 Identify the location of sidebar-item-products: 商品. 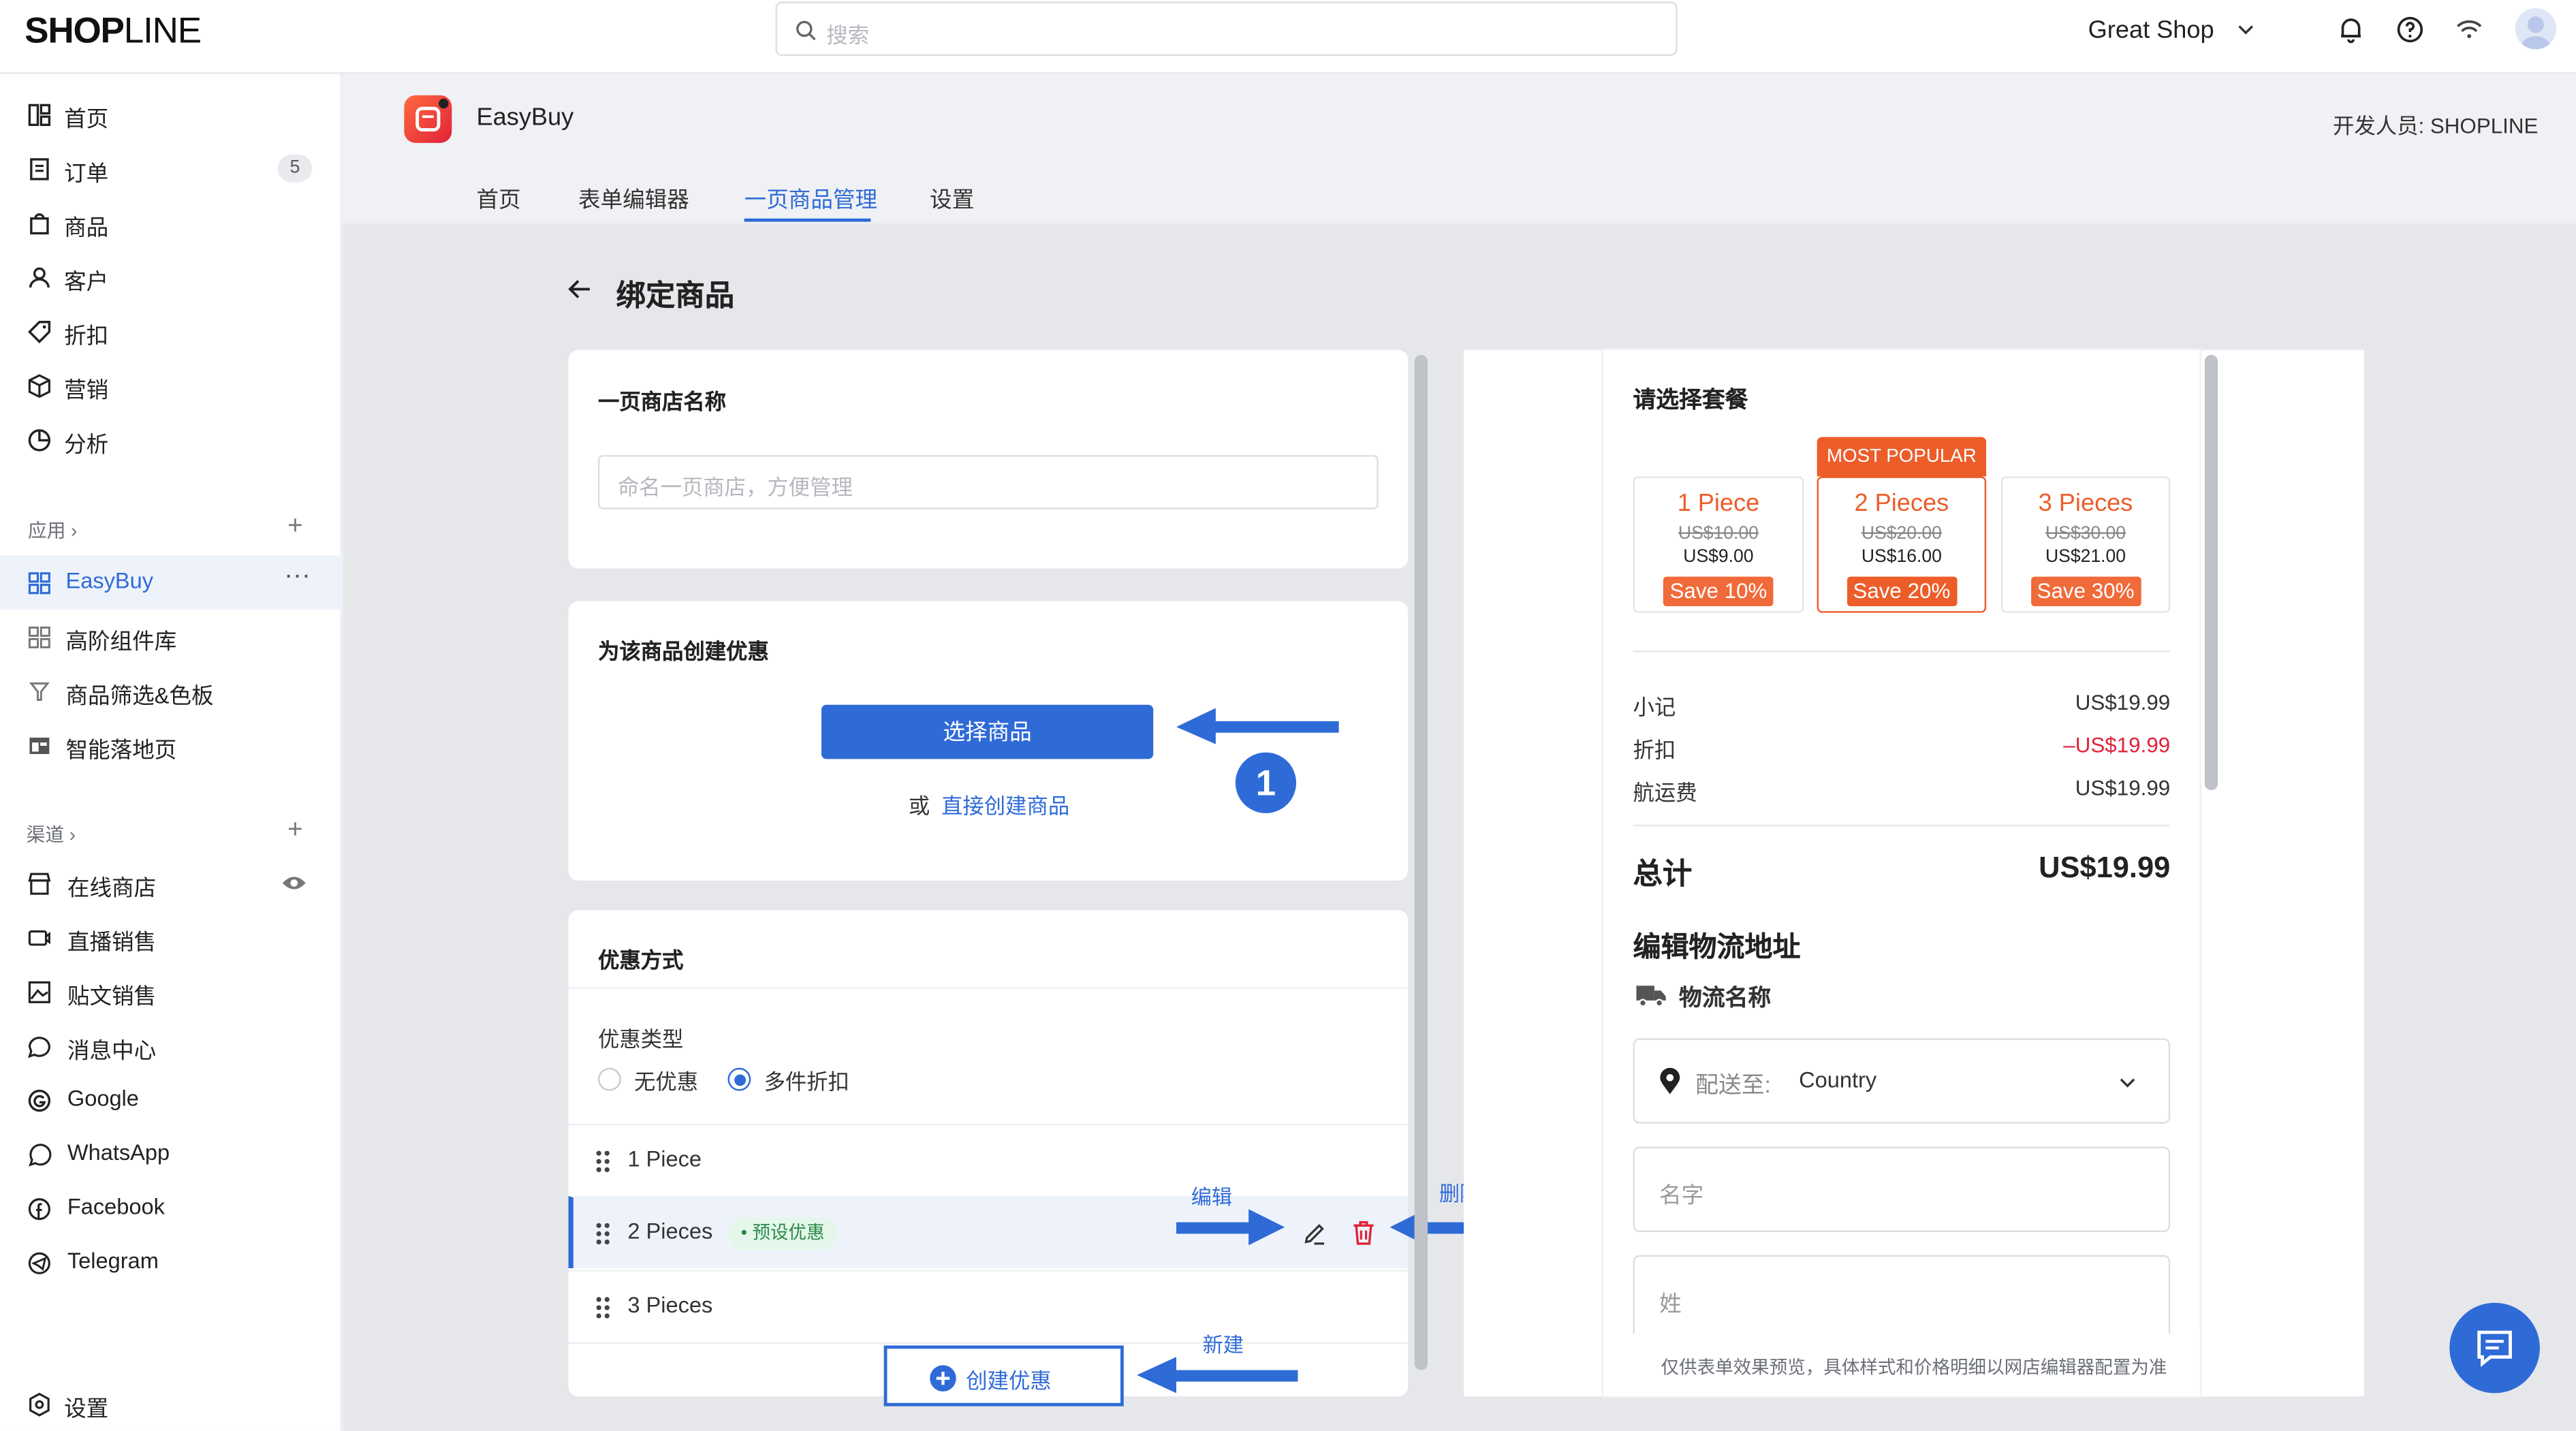
(171, 223).